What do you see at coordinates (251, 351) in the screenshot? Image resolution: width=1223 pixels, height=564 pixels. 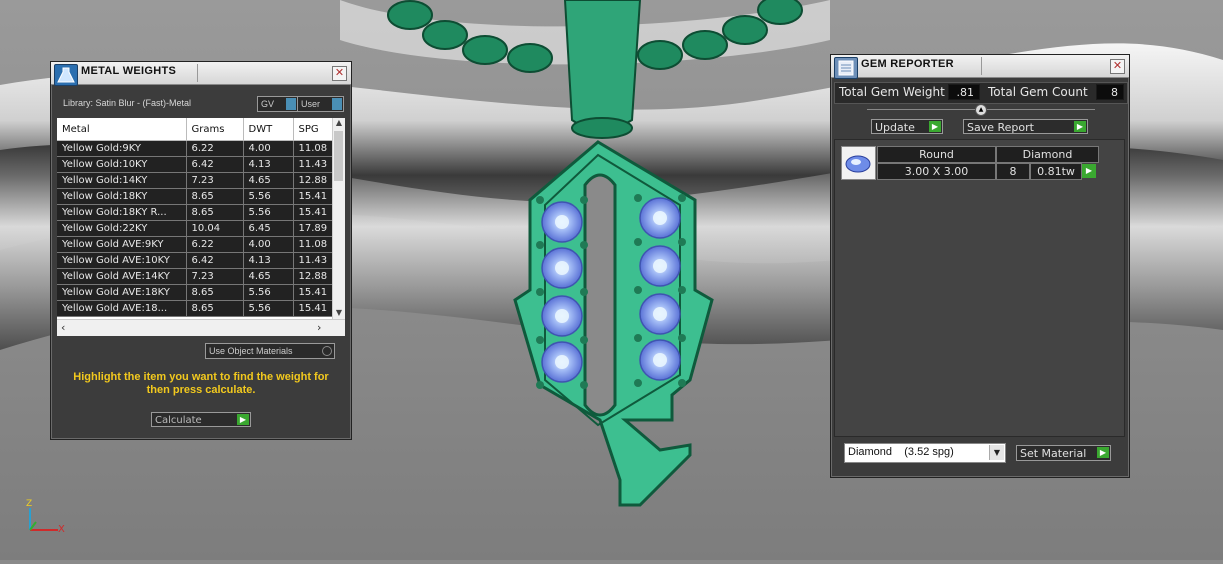 I see `use-object-materials-label: Use Object Materials` at bounding box center [251, 351].